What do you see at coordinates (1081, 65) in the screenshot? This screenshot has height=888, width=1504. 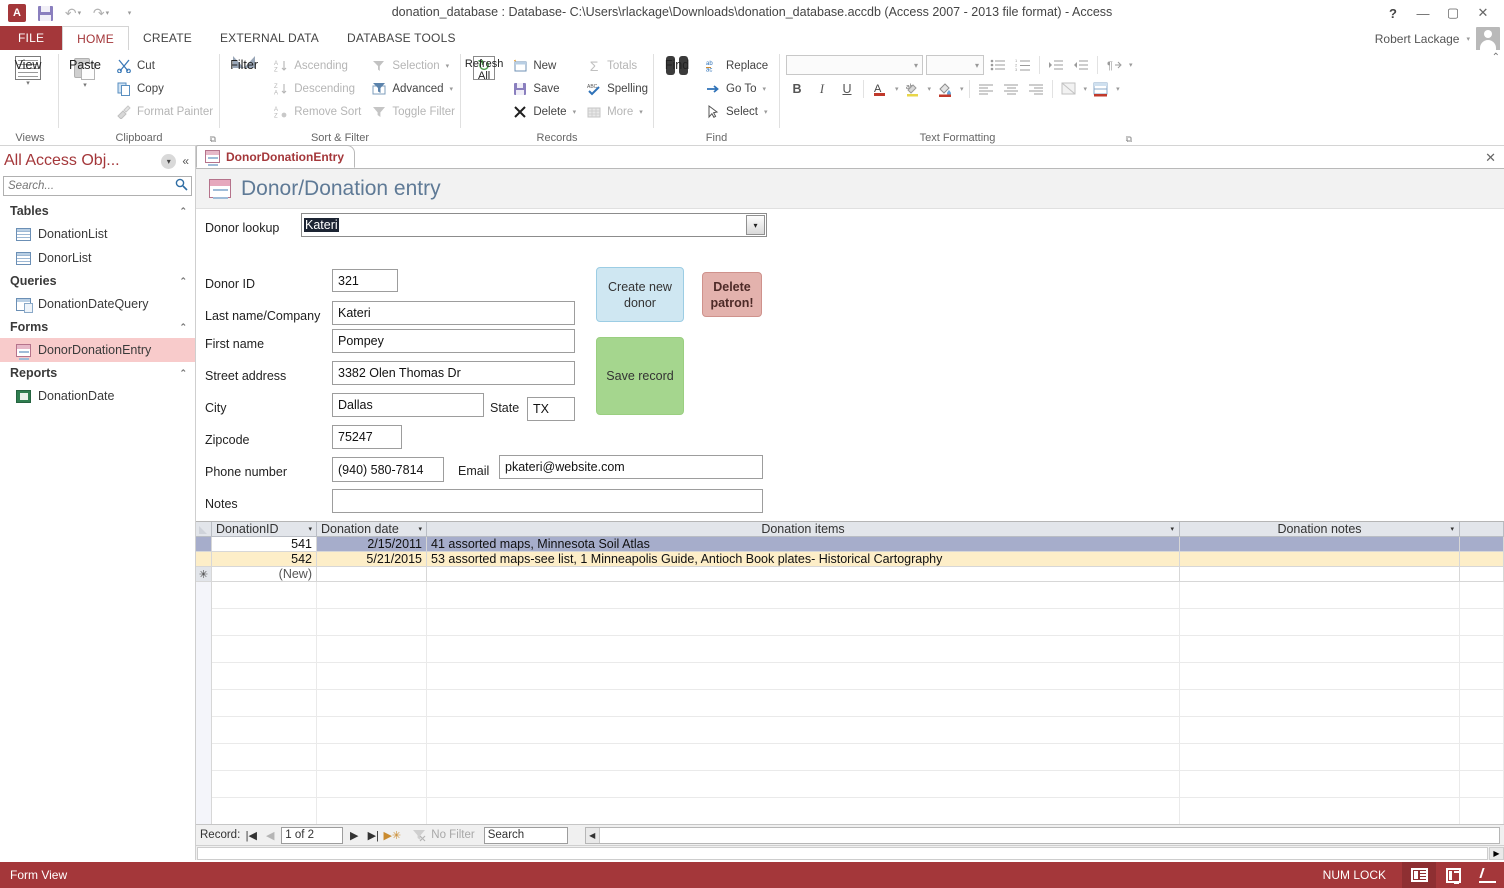 I see `indent-decrease-icon` at bounding box center [1081, 65].